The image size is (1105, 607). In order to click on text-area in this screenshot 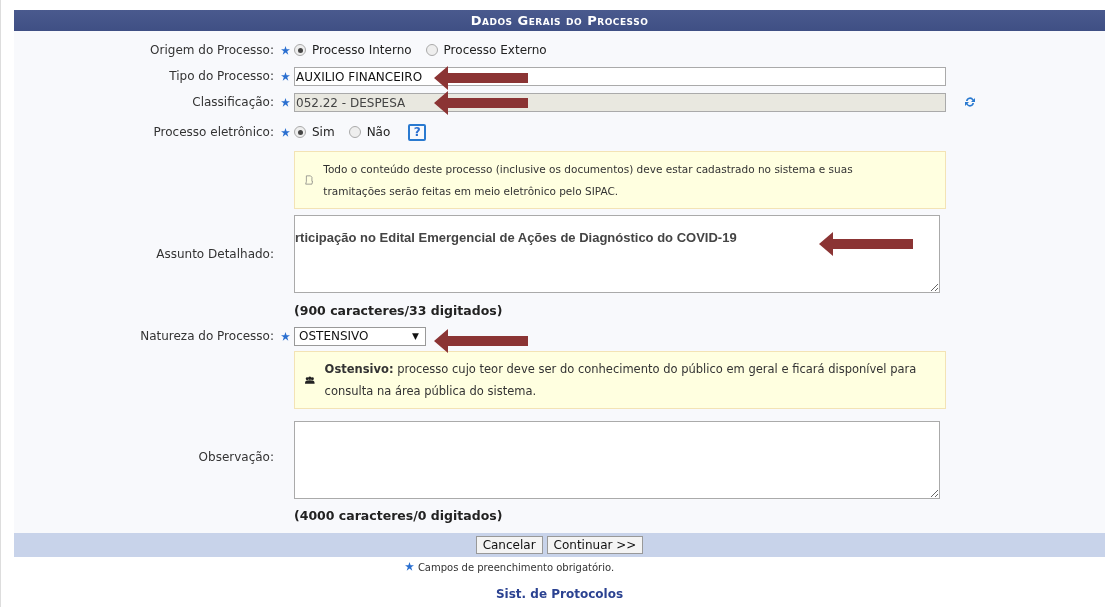, I will do `click(617, 460)`.